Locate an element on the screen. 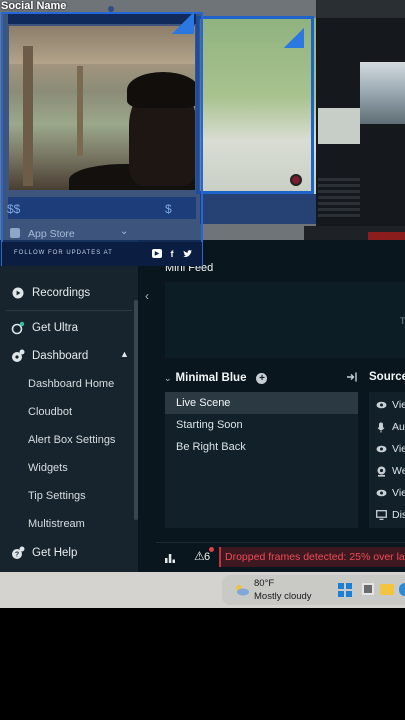  taskbar-app-icon is located at coordinates (368, 589).